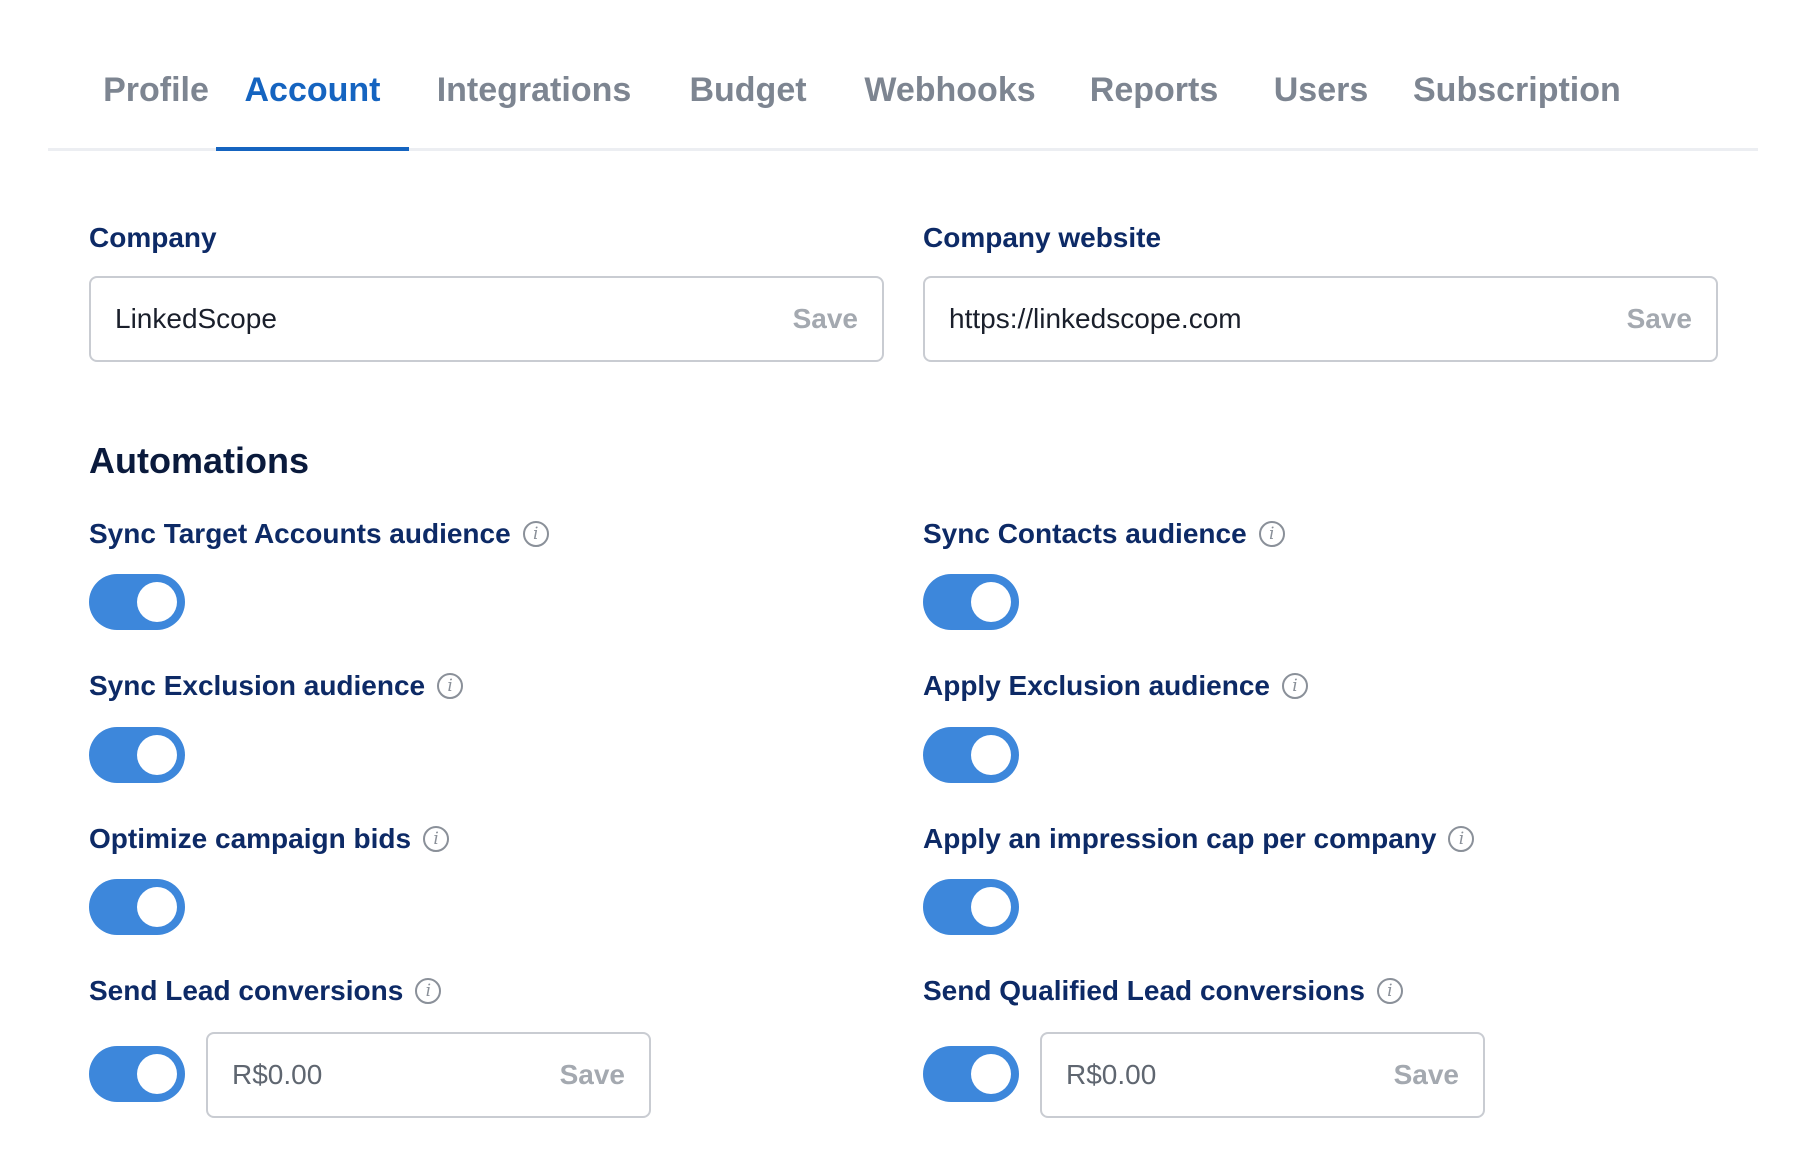 The image size is (1796, 1156). I want to click on apply-exclusion-toggle, so click(971, 755).